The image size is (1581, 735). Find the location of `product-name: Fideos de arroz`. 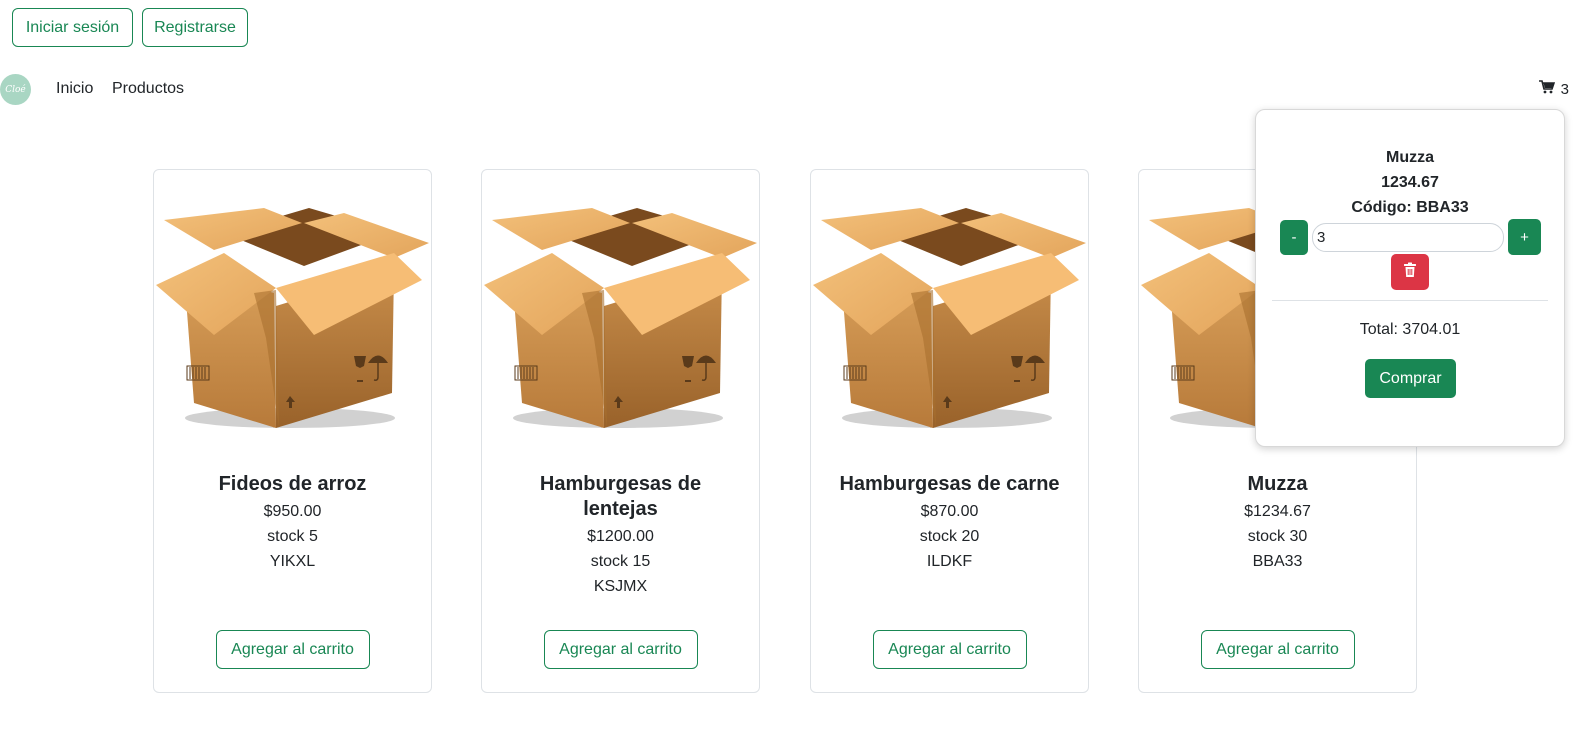

product-name: Fideos de arroz is located at coordinates (292, 484).